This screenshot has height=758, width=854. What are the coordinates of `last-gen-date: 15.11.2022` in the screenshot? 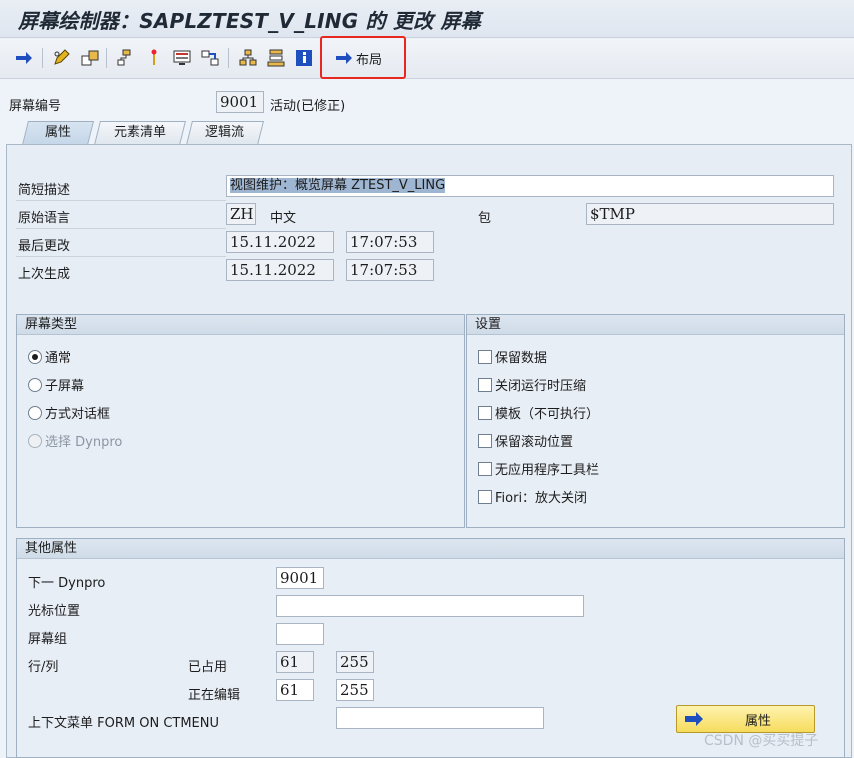 It's located at (280, 270).